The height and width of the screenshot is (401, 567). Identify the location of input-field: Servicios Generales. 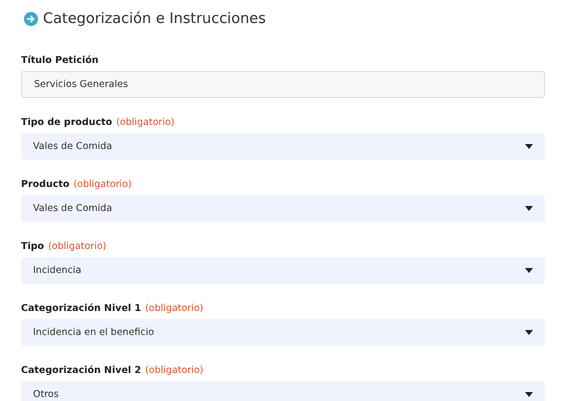
(283, 84).